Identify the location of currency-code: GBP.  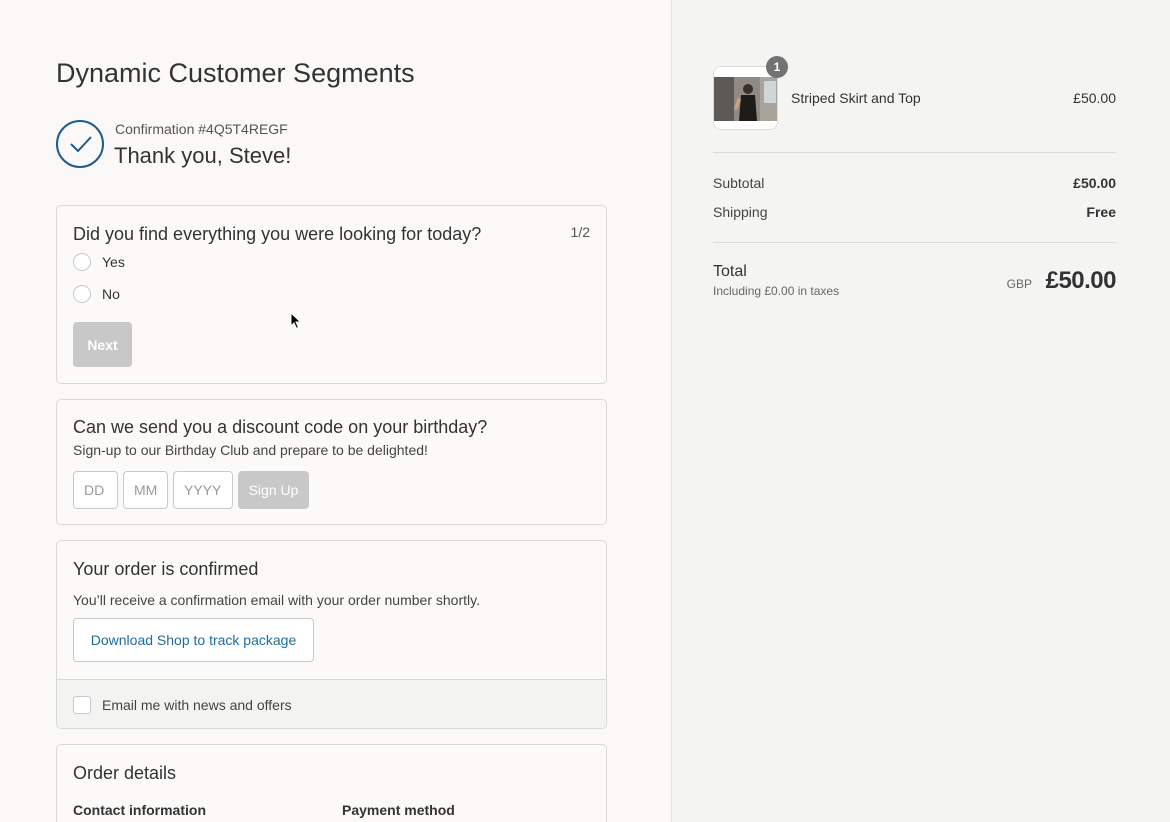
(1019, 284).